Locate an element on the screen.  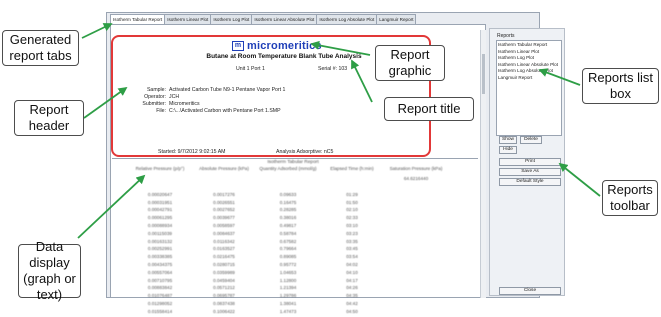
arrow-report-title is located at coordinates (362, 81).